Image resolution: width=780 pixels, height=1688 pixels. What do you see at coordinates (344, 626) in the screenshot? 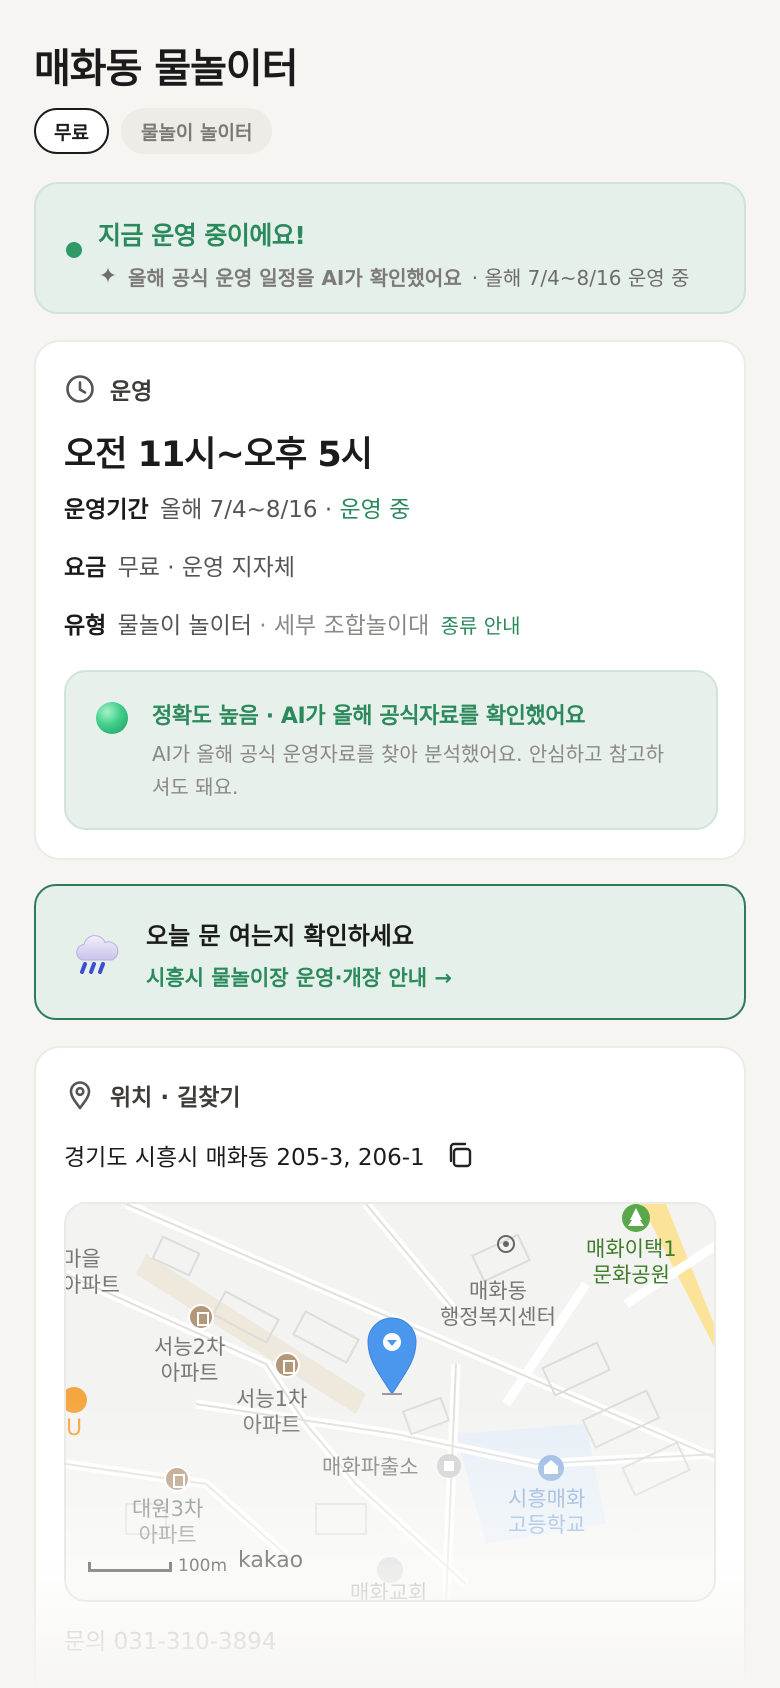
I see `type-detail: · 세부 조합놀이대` at bounding box center [344, 626].